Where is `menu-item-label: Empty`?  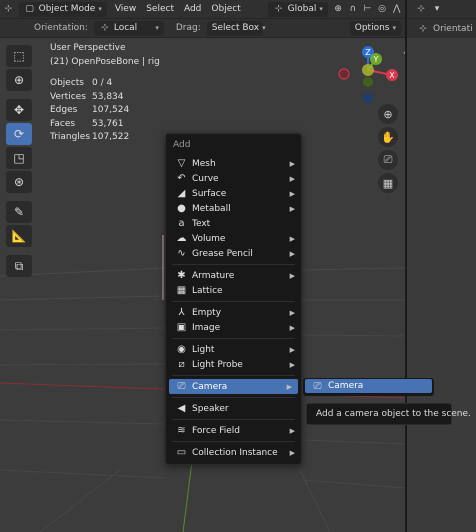
menu-item-label: Empty is located at coordinates (207, 312).